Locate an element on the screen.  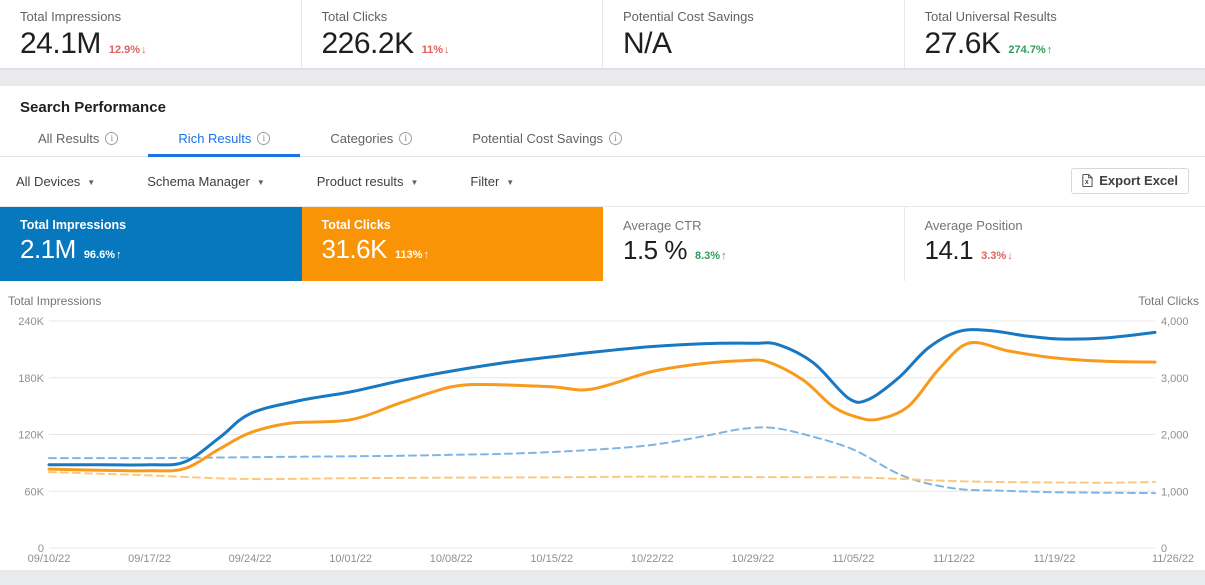
tab-label: Categories is located at coordinates (361, 138).